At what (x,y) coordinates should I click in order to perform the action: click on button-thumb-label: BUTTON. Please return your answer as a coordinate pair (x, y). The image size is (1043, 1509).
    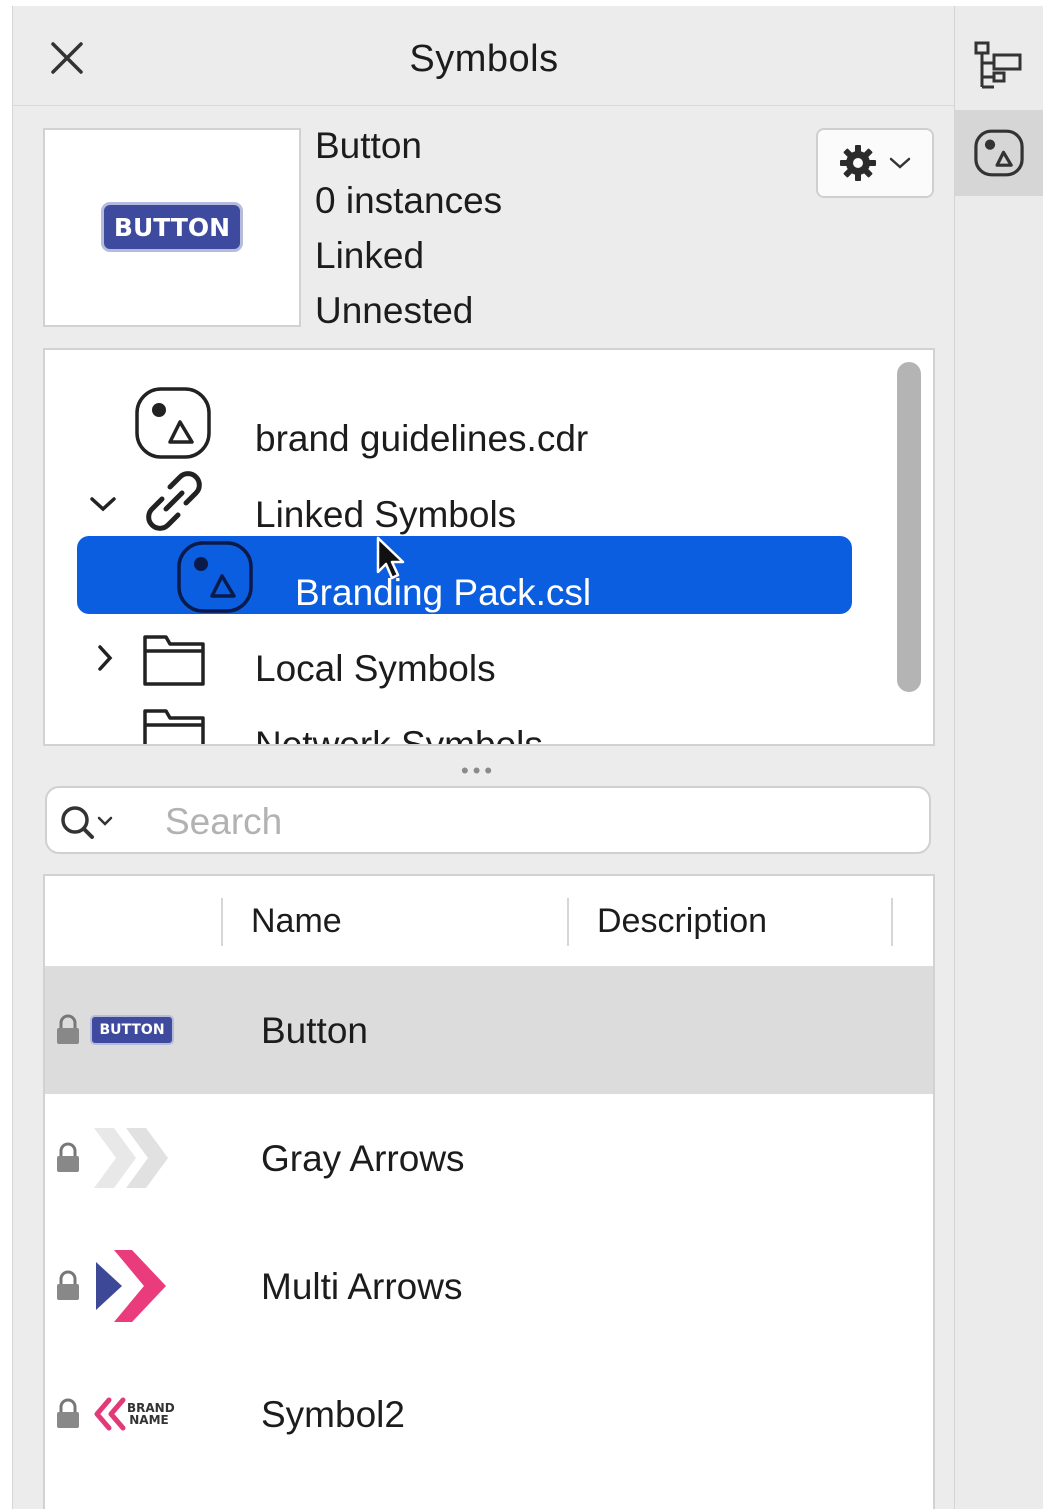
    Looking at the image, I should click on (132, 1030).